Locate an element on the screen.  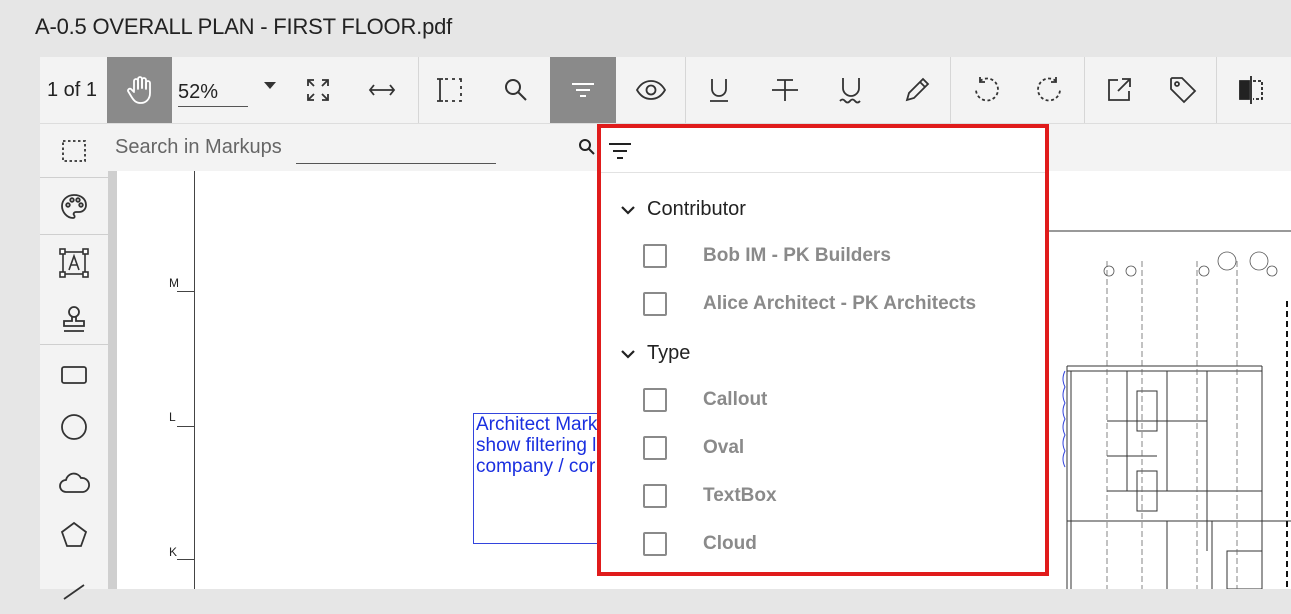
compare-button is located at coordinates (1251, 90).